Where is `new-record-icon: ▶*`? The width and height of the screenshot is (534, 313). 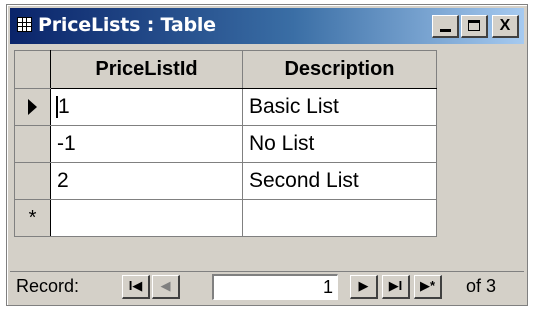
new-record-icon: ▶* is located at coordinates (427, 285).